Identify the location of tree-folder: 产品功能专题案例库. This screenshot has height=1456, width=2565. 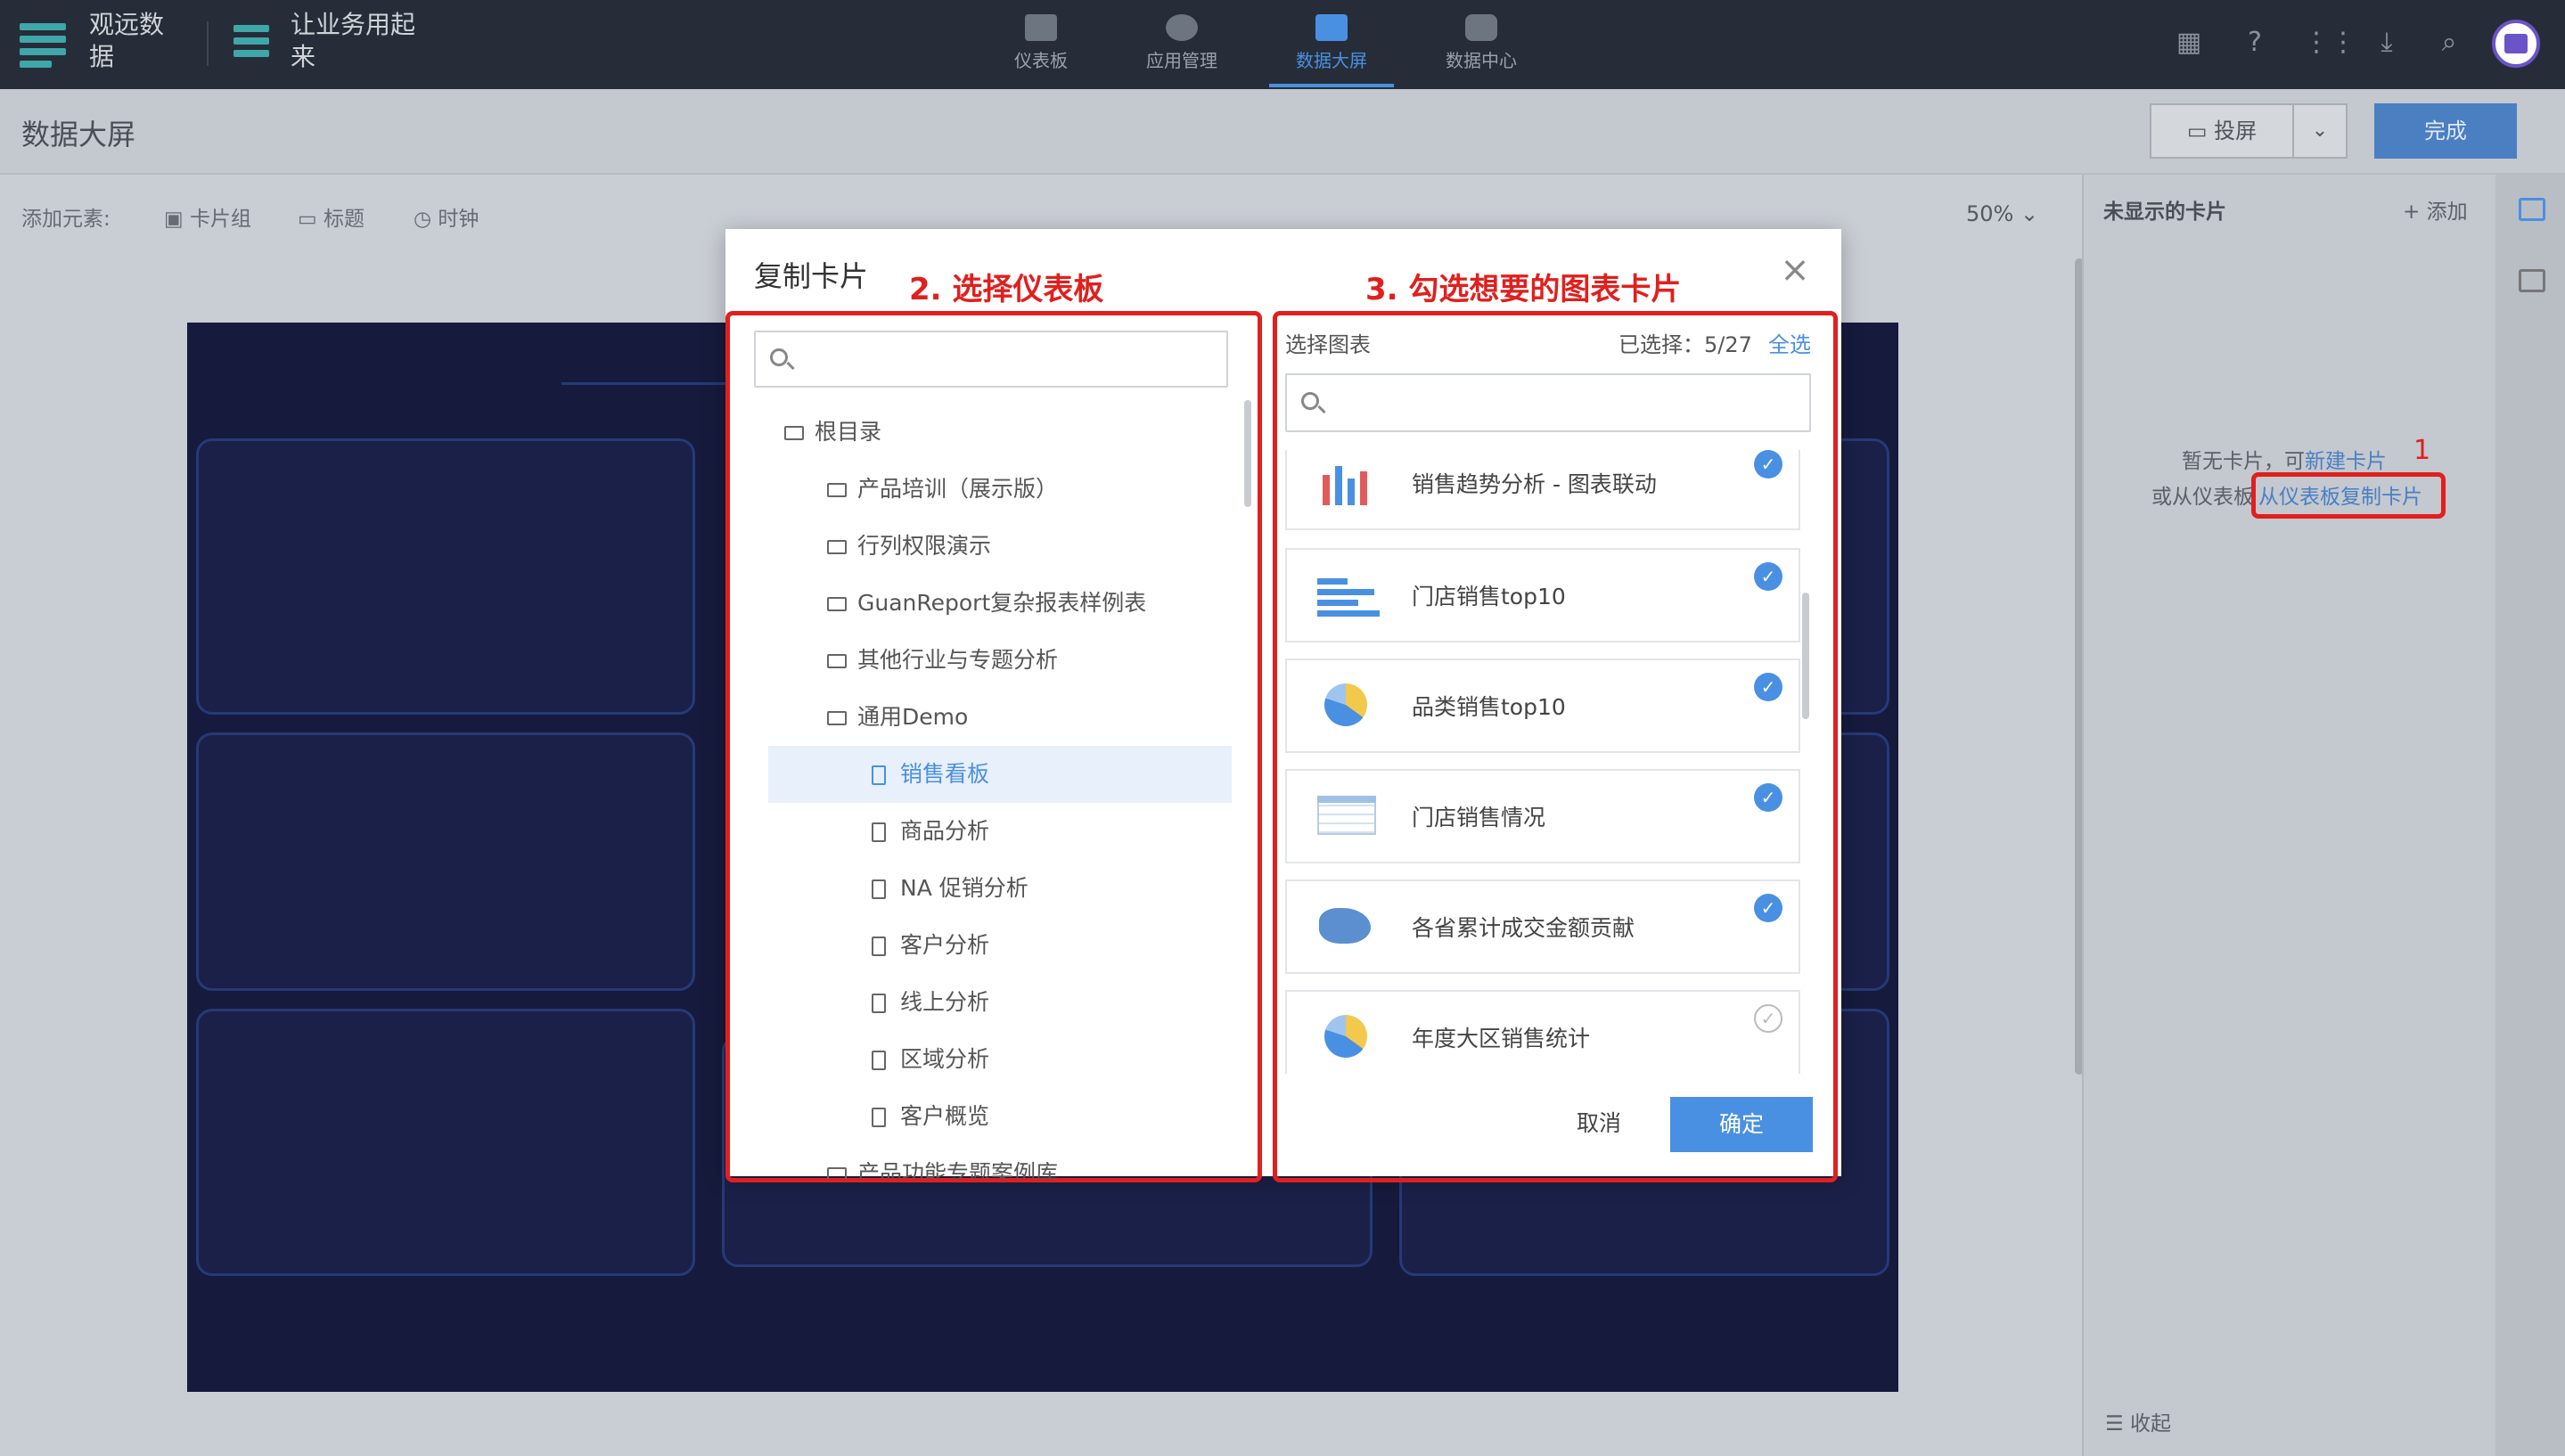
(1000, 1162).